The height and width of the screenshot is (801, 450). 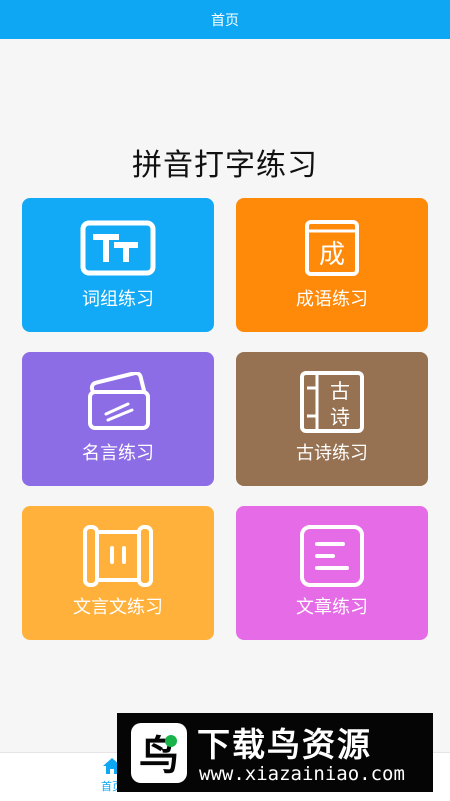 I want to click on idiom-book-icon: 成, so click(x=332, y=248).